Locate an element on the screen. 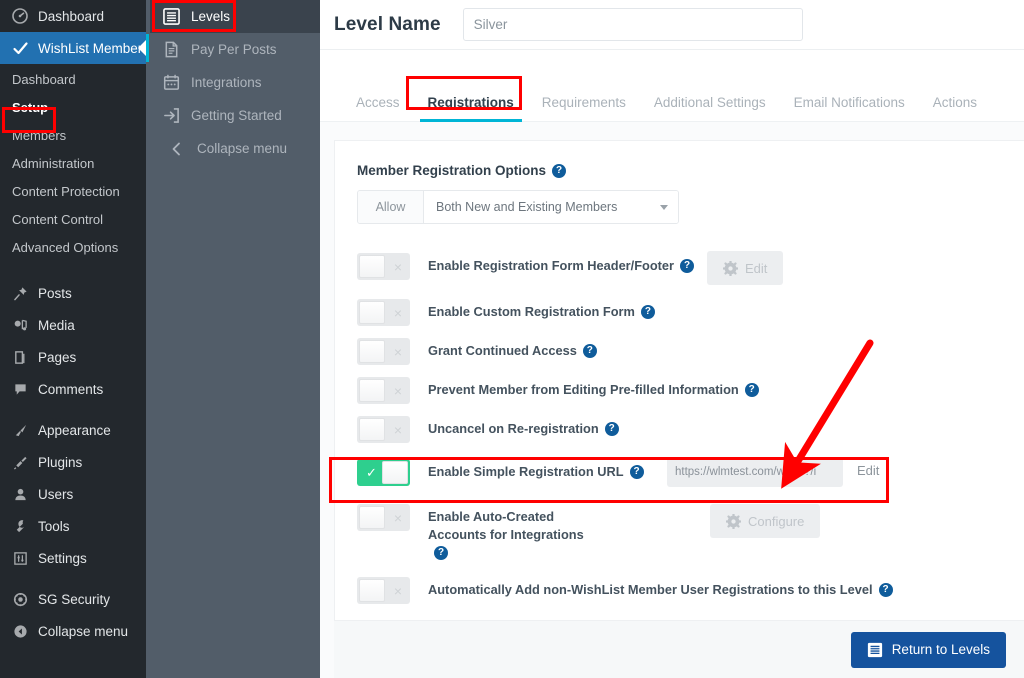  page-title: Level Name is located at coordinates (387, 24).